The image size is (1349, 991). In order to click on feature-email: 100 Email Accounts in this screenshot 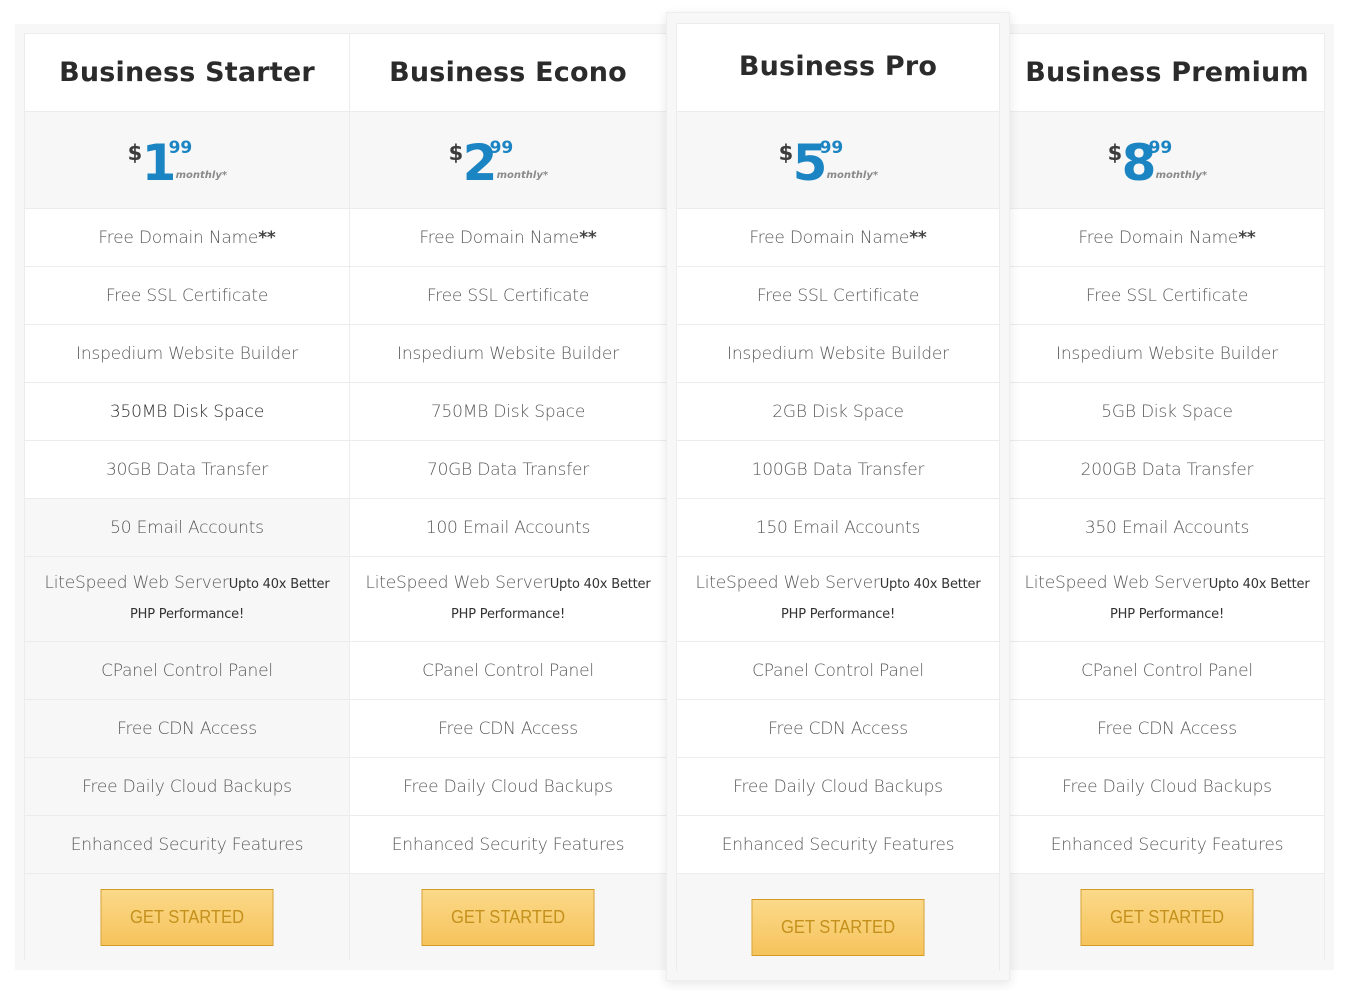, I will do `click(508, 528)`.